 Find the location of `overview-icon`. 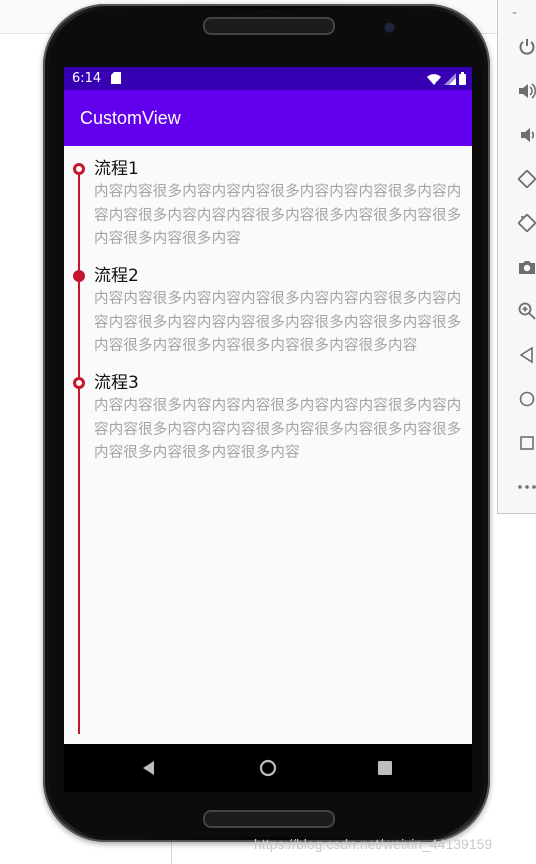

overview-icon is located at coordinates (526, 443).